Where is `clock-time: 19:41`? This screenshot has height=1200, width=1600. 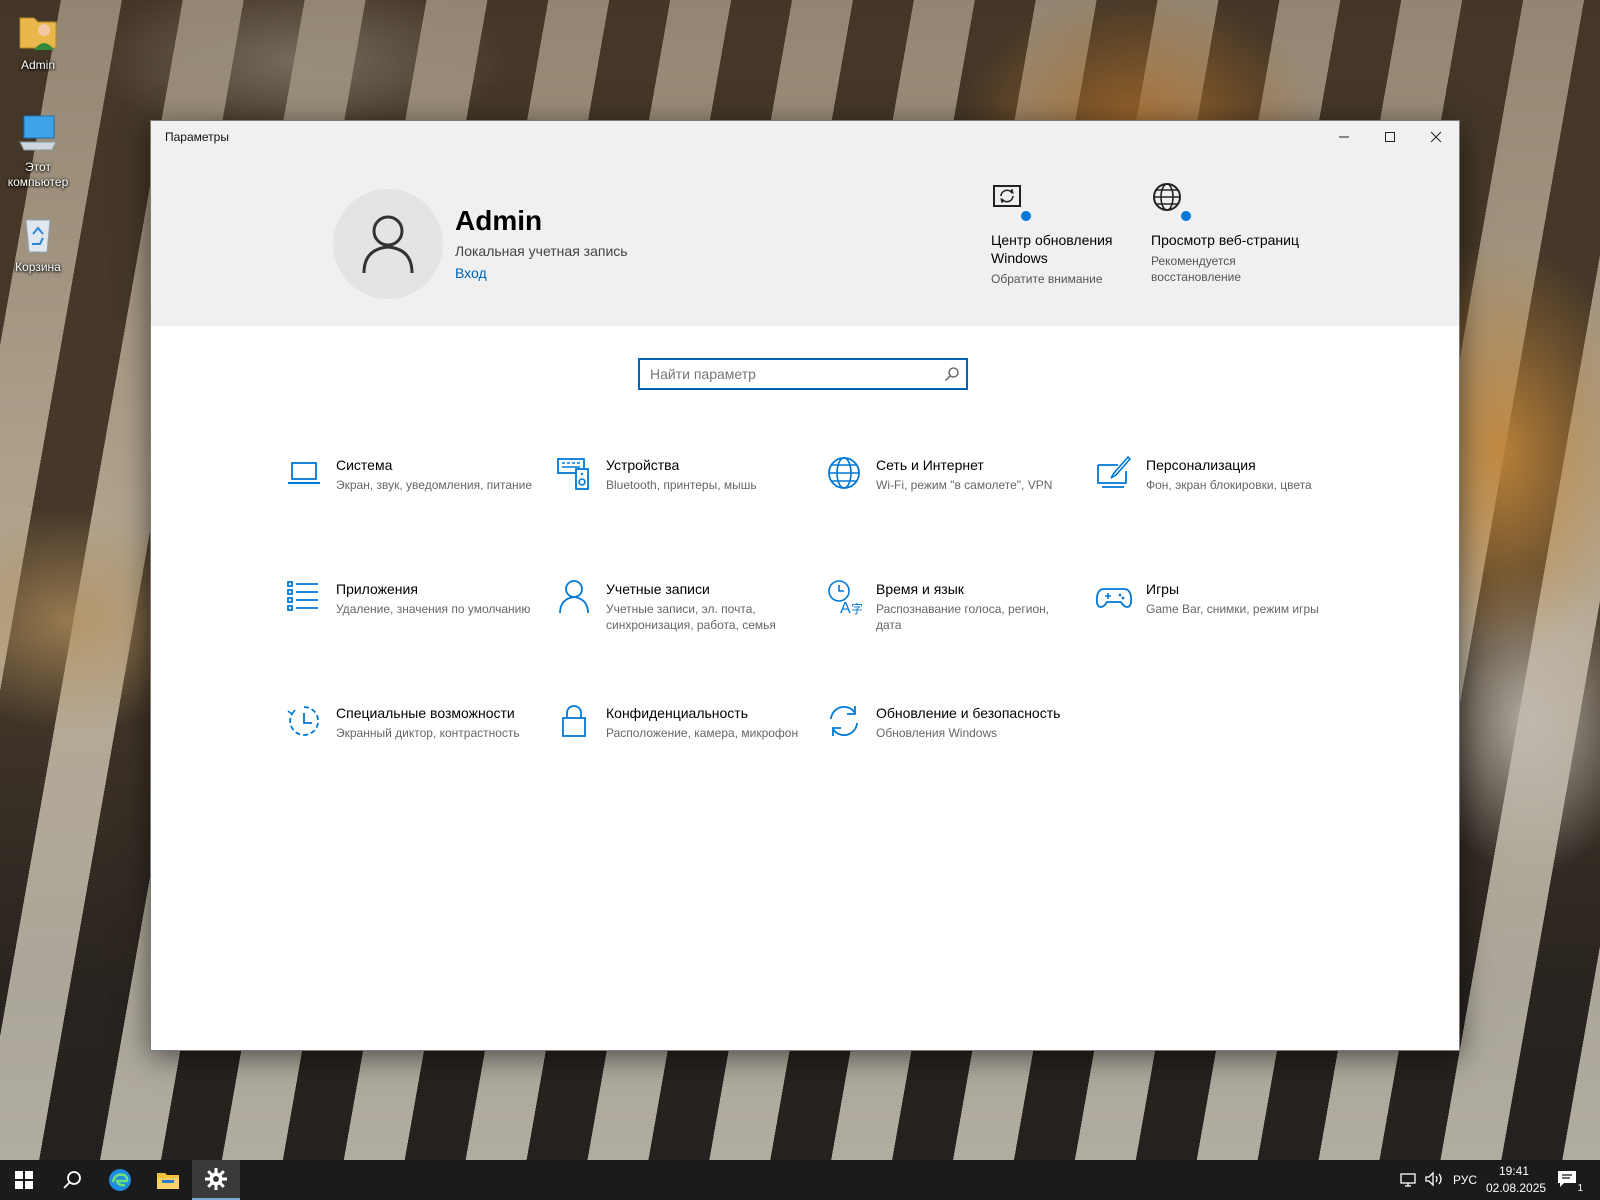 clock-time: 19:41 is located at coordinates (1514, 1171).